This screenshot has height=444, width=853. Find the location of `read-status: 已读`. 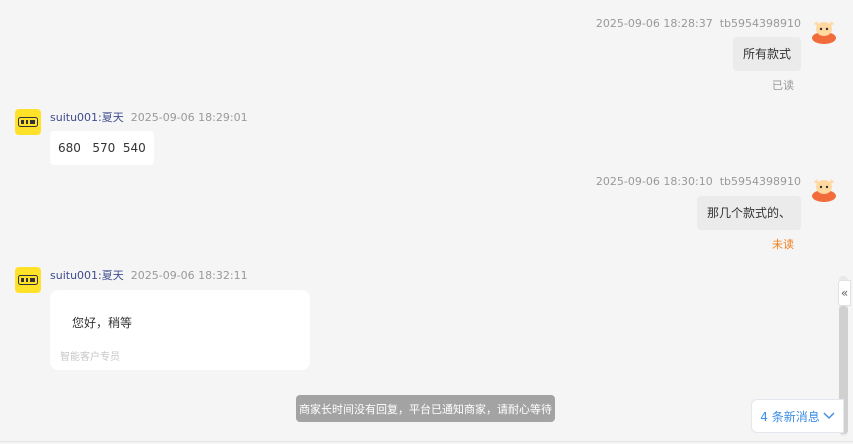

read-status: 已读 is located at coordinates (783, 85).